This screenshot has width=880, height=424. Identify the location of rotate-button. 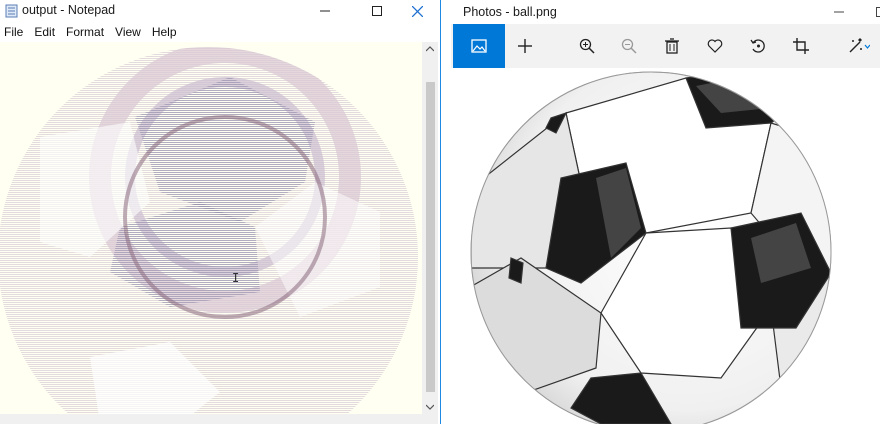
(758, 46).